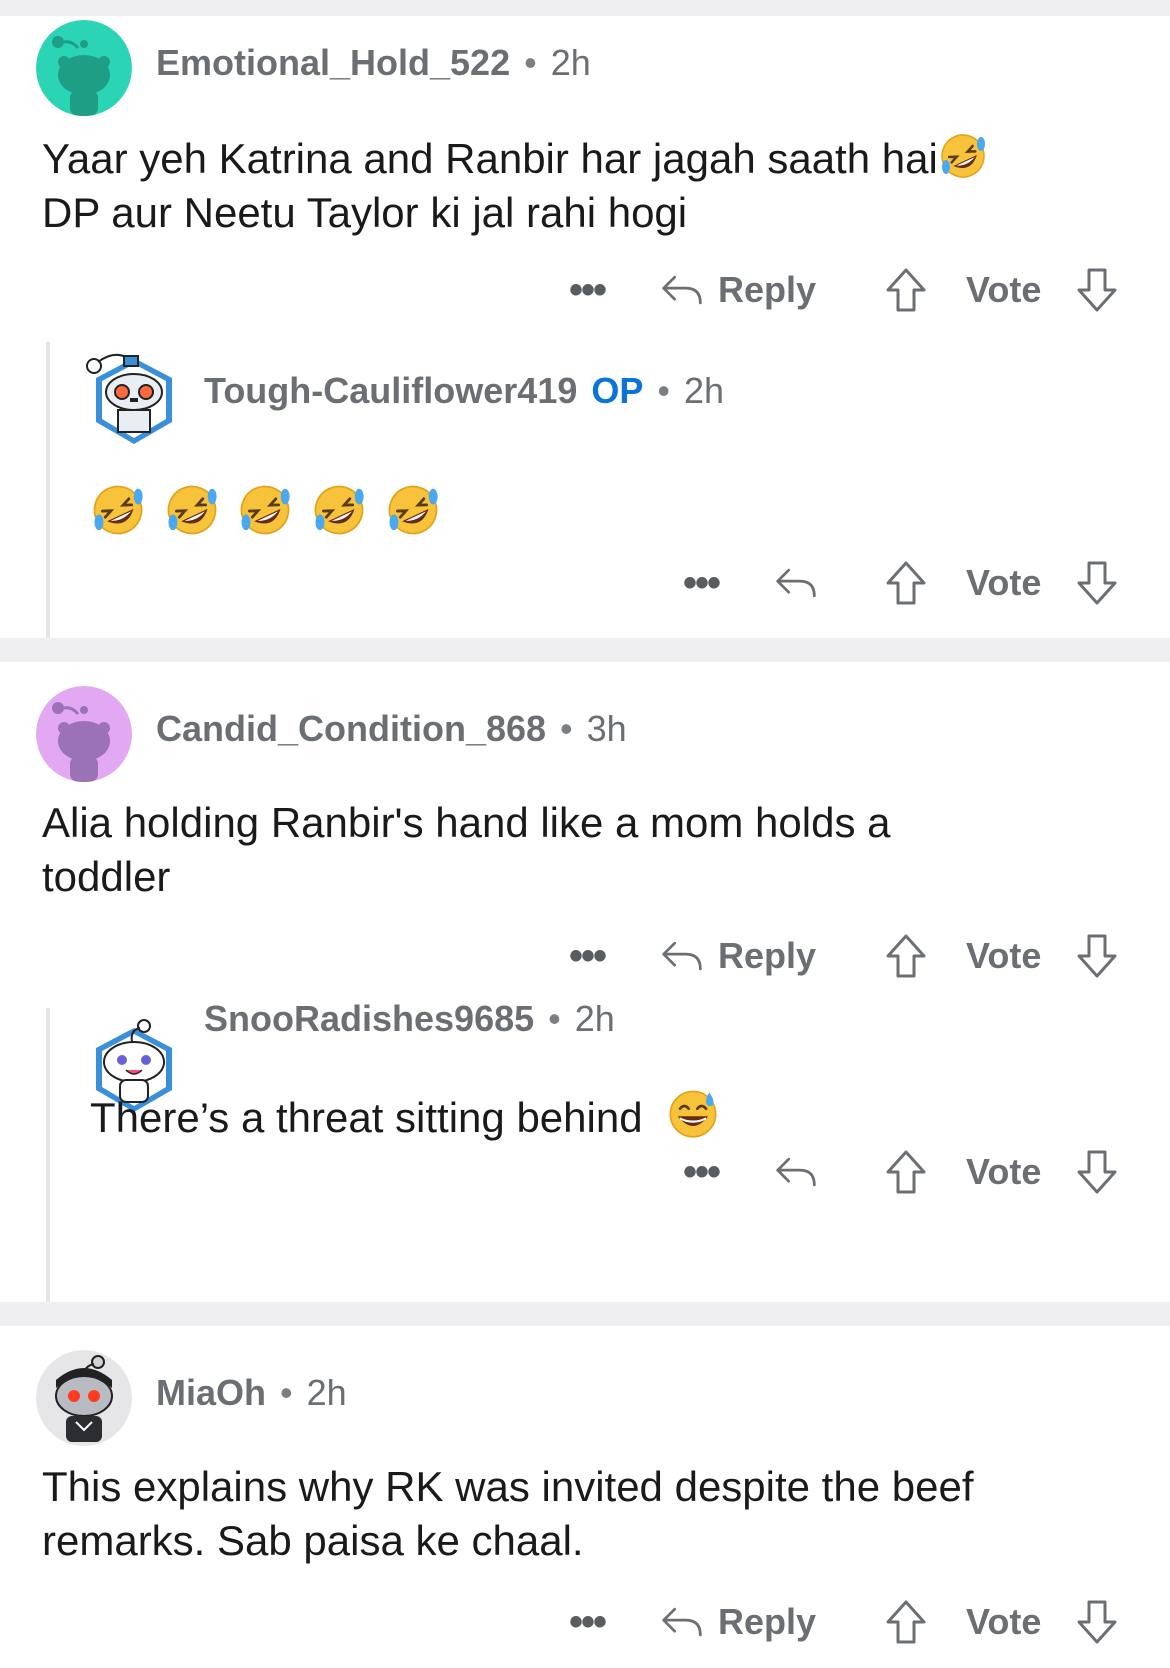  What do you see at coordinates (606, 728) in the screenshot?
I see `timestamp: 3h` at bounding box center [606, 728].